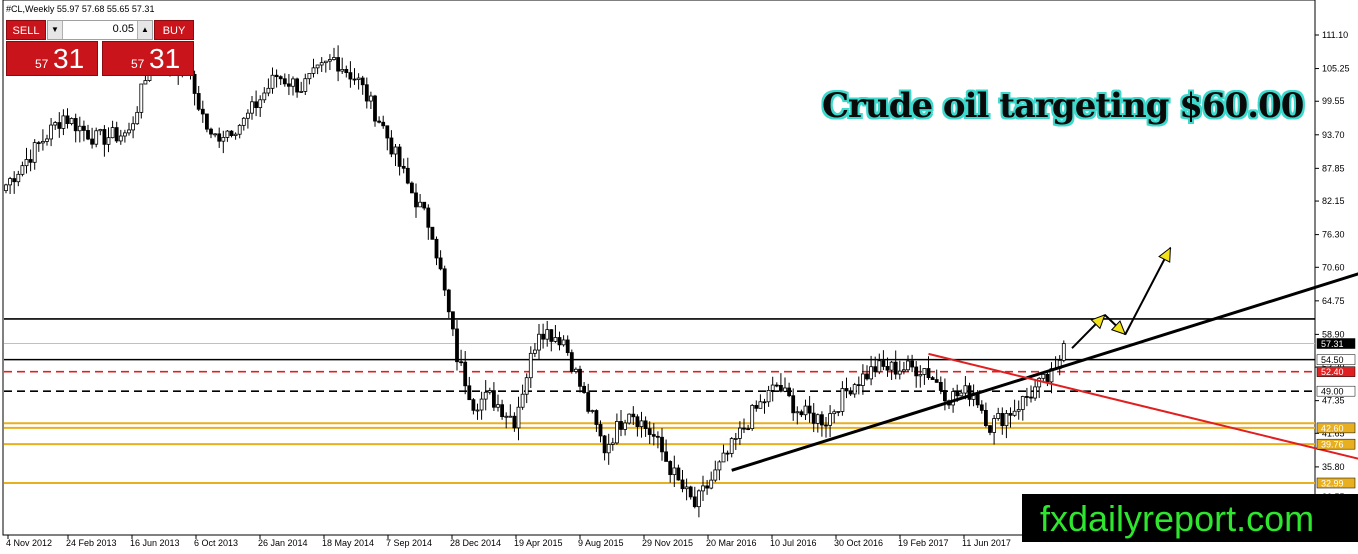 This screenshot has width=1358, height=554. I want to click on x-tick-label: 6 Oct 2013, so click(216, 543).